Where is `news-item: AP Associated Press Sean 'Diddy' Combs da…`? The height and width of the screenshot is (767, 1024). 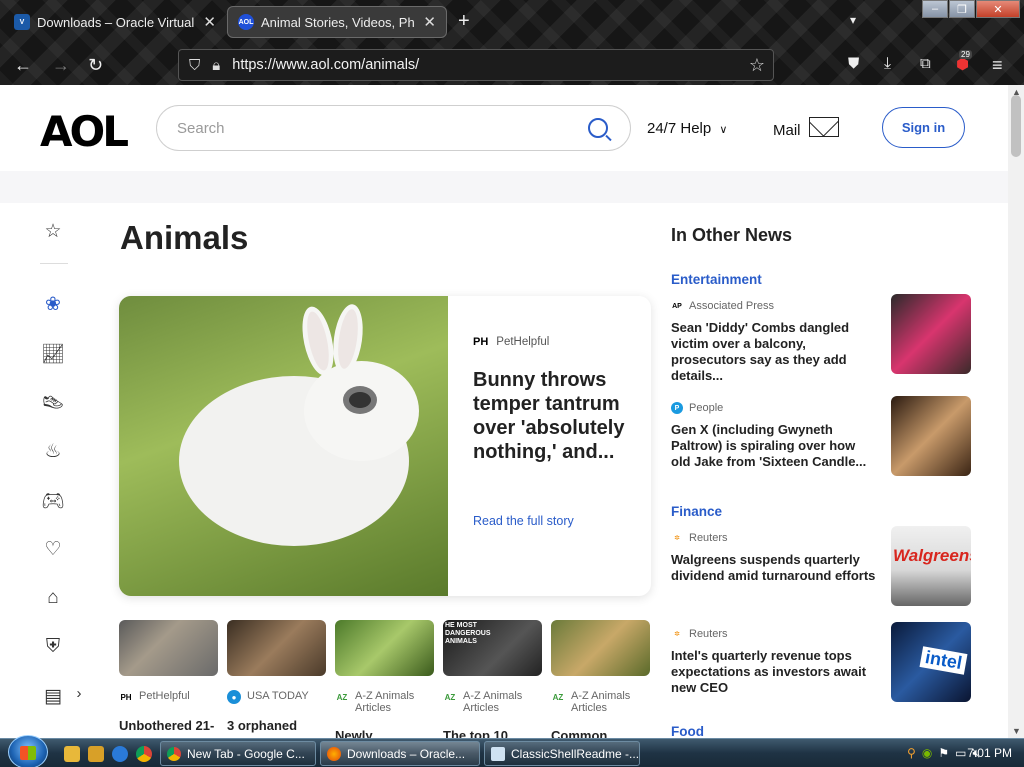 news-item: AP Associated Press Sean 'Diddy' Combs da… is located at coordinates (821, 338).